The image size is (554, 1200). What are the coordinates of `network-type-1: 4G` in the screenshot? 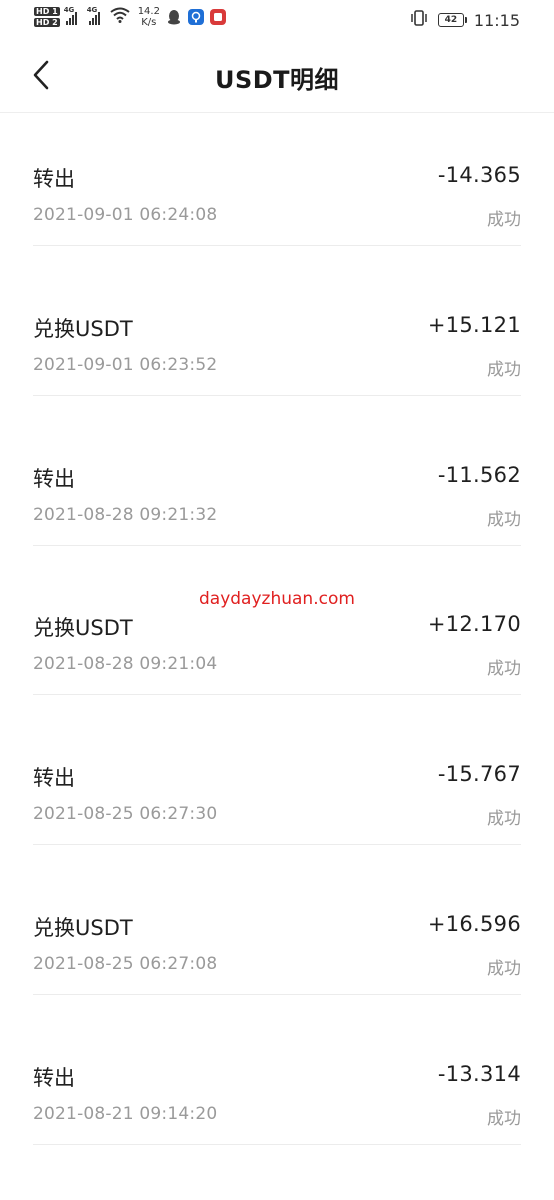 It's located at (69, 10).